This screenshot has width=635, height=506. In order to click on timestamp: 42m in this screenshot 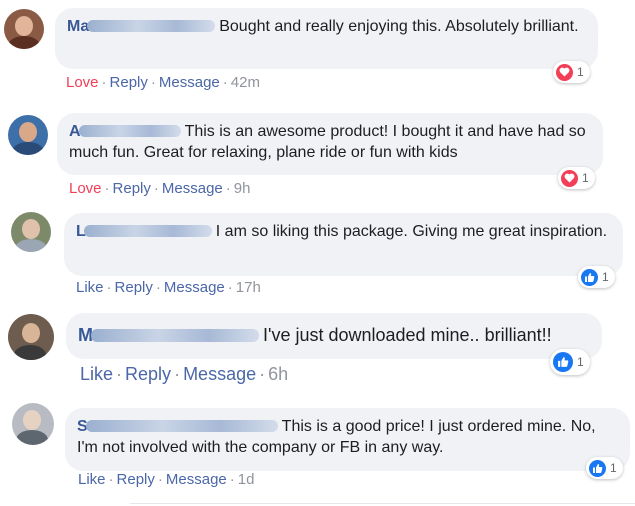, I will do `click(245, 82)`.